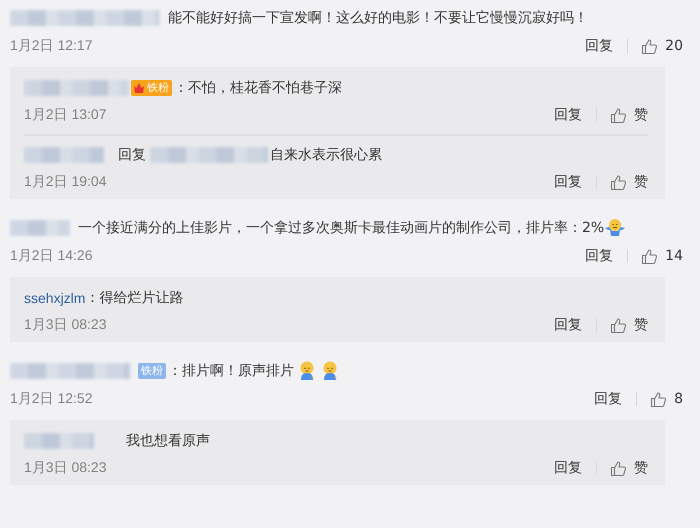 This screenshot has width=700, height=528. What do you see at coordinates (615, 228) in the screenshot?
I see `shrug-emoji-icon` at bounding box center [615, 228].